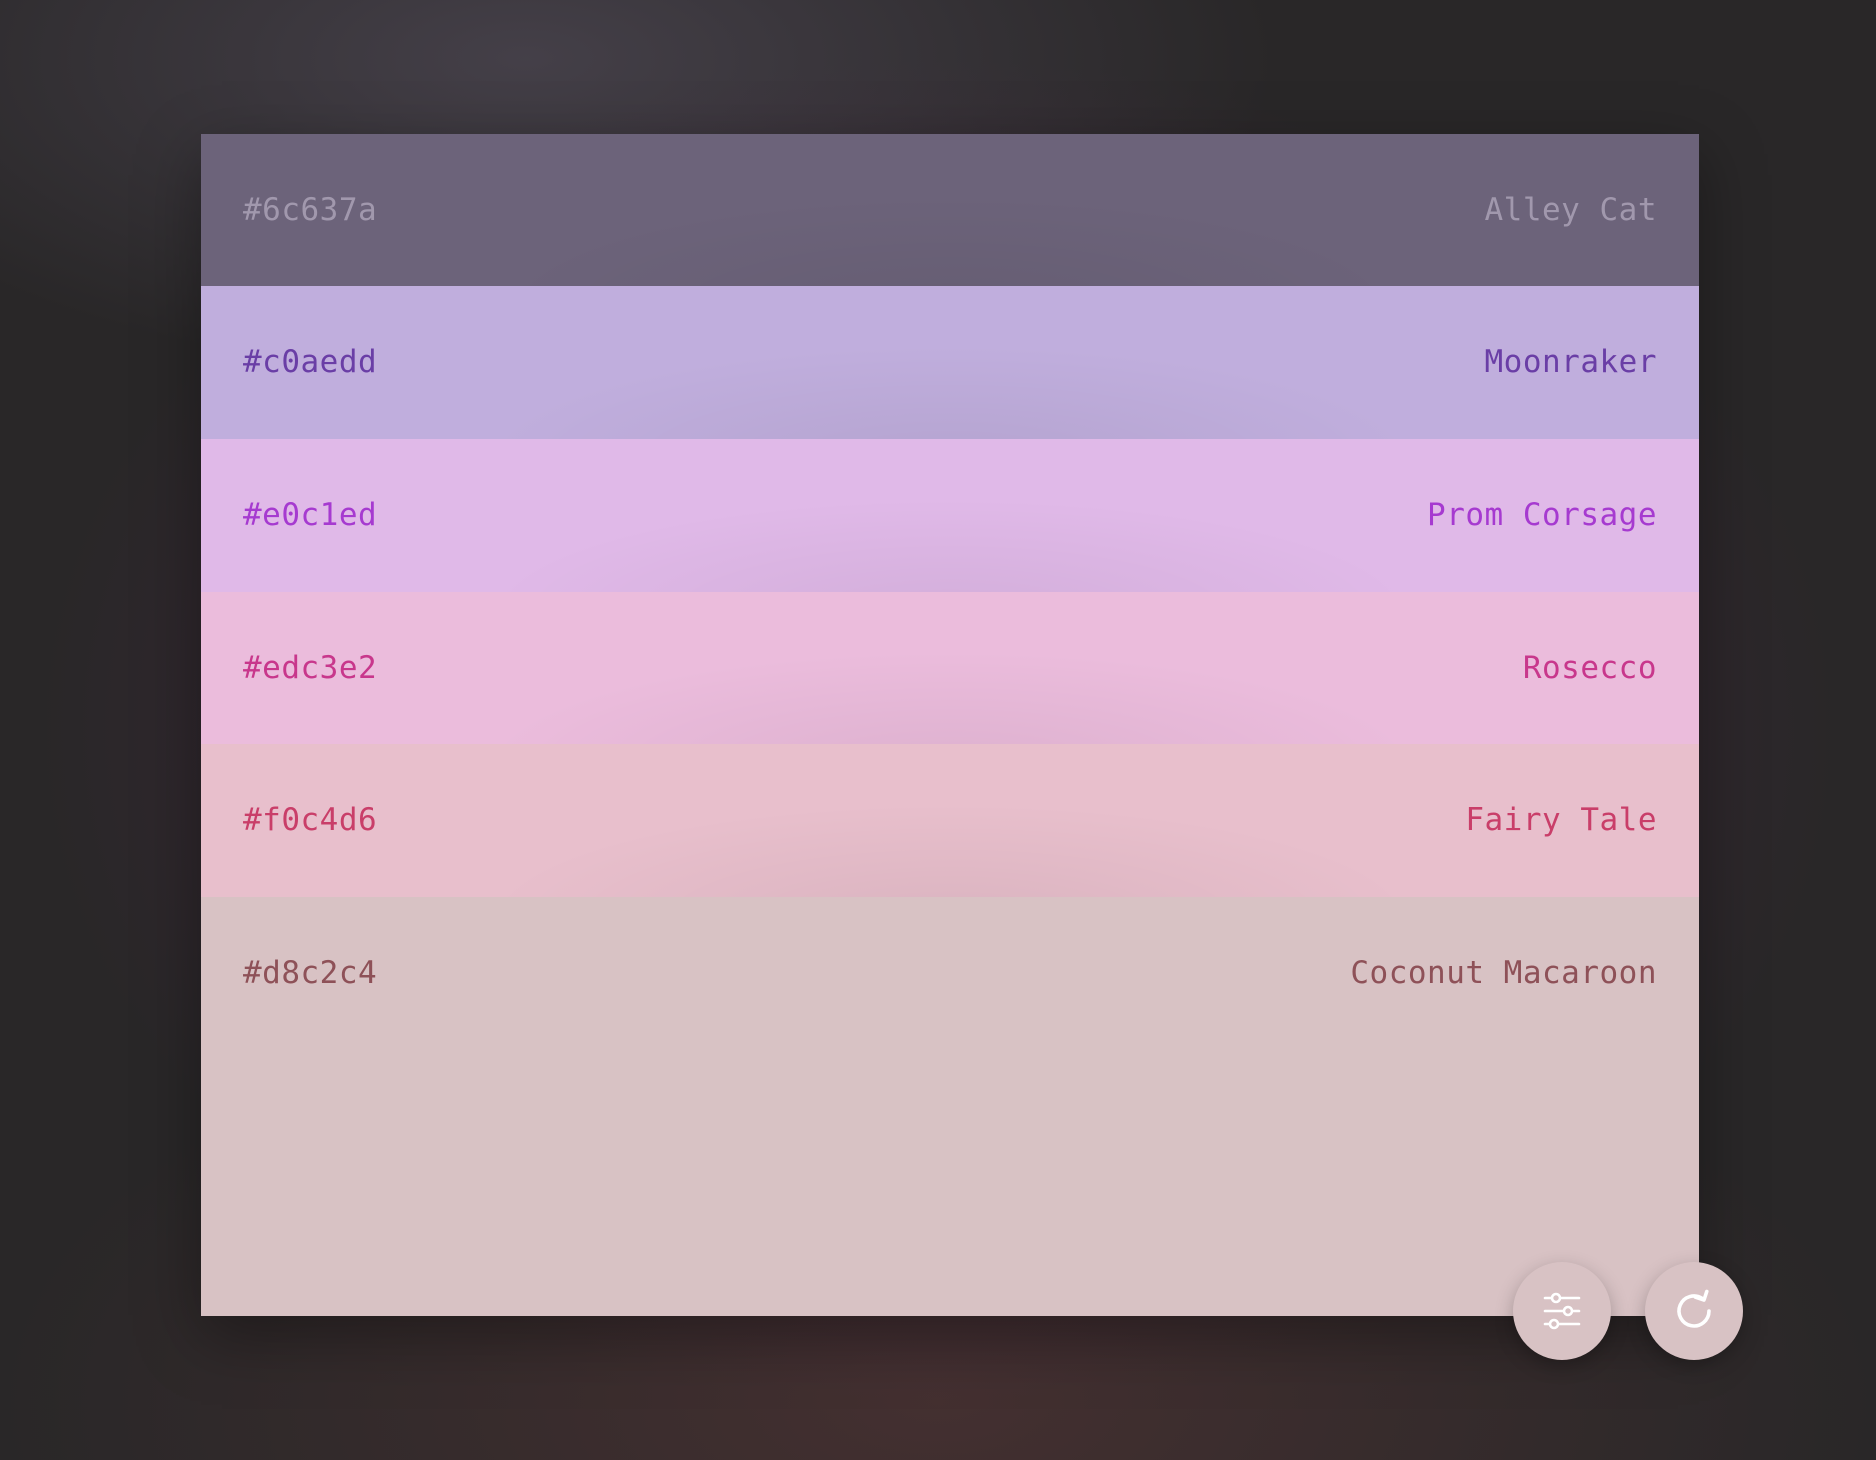 The image size is (1876, 1460). Describe the element at coordinates (310, 973) in the screenshot. I see `swatch-hex-code: #d8c2c4` at that location.